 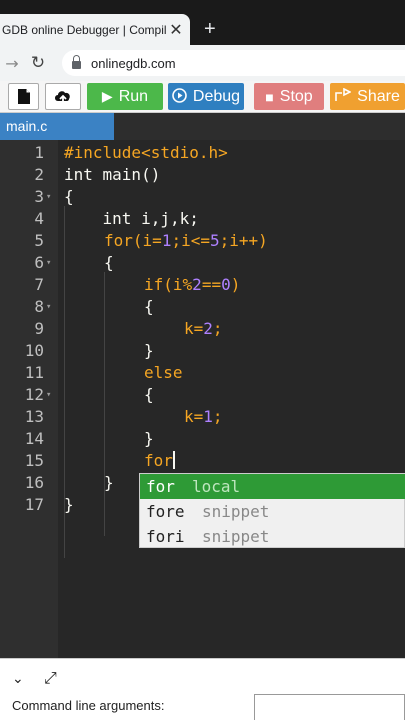 I want to click on code-line: 6 ▾ {, so click(x=202, y=263).